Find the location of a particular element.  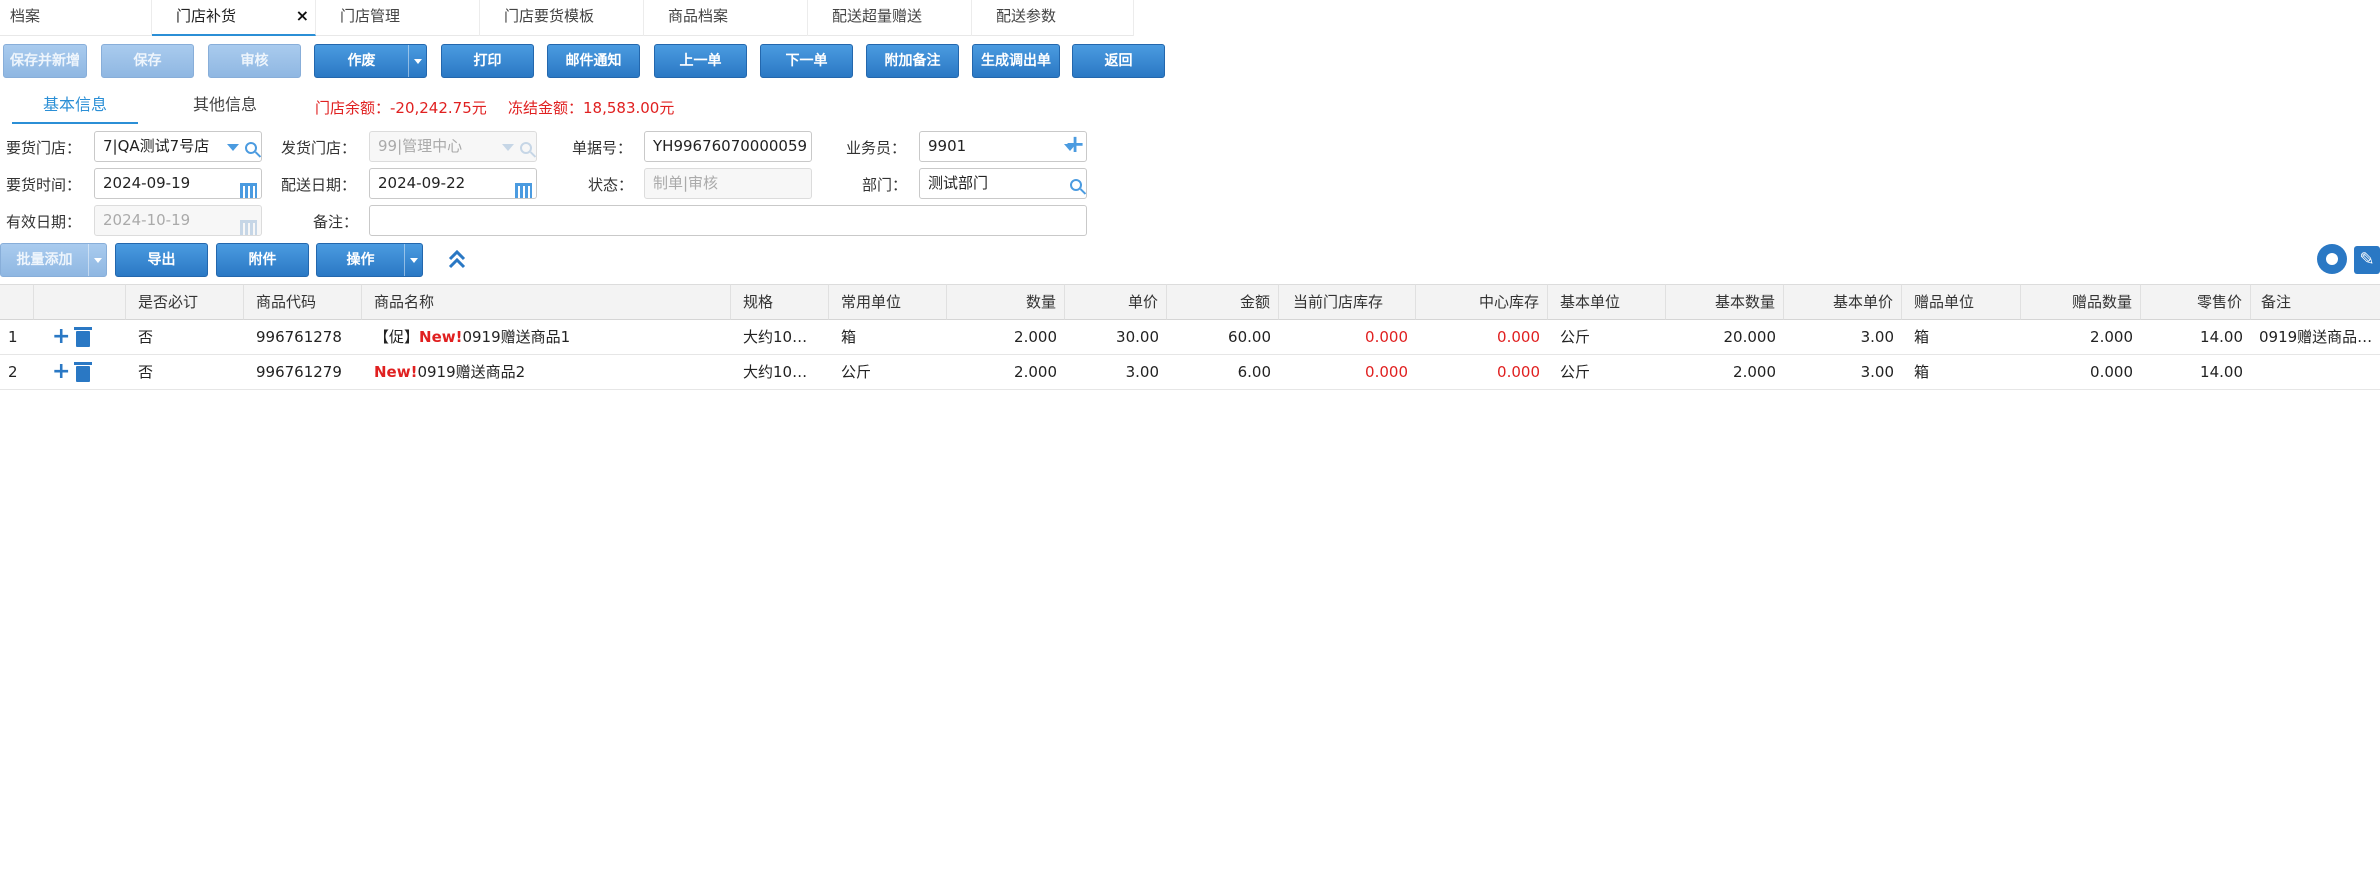

collapse-up-icon is located at coordinates (457, 259).